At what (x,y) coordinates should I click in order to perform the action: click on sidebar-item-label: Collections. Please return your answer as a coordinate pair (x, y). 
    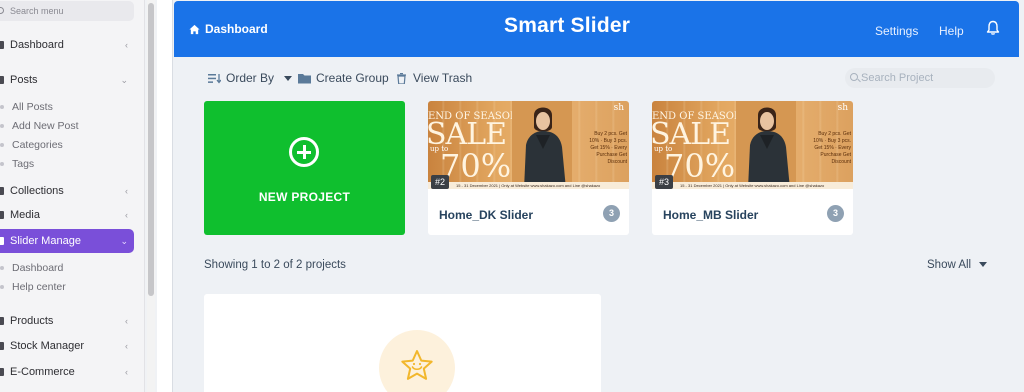
    Looking at the image, I should click on (37, 191).